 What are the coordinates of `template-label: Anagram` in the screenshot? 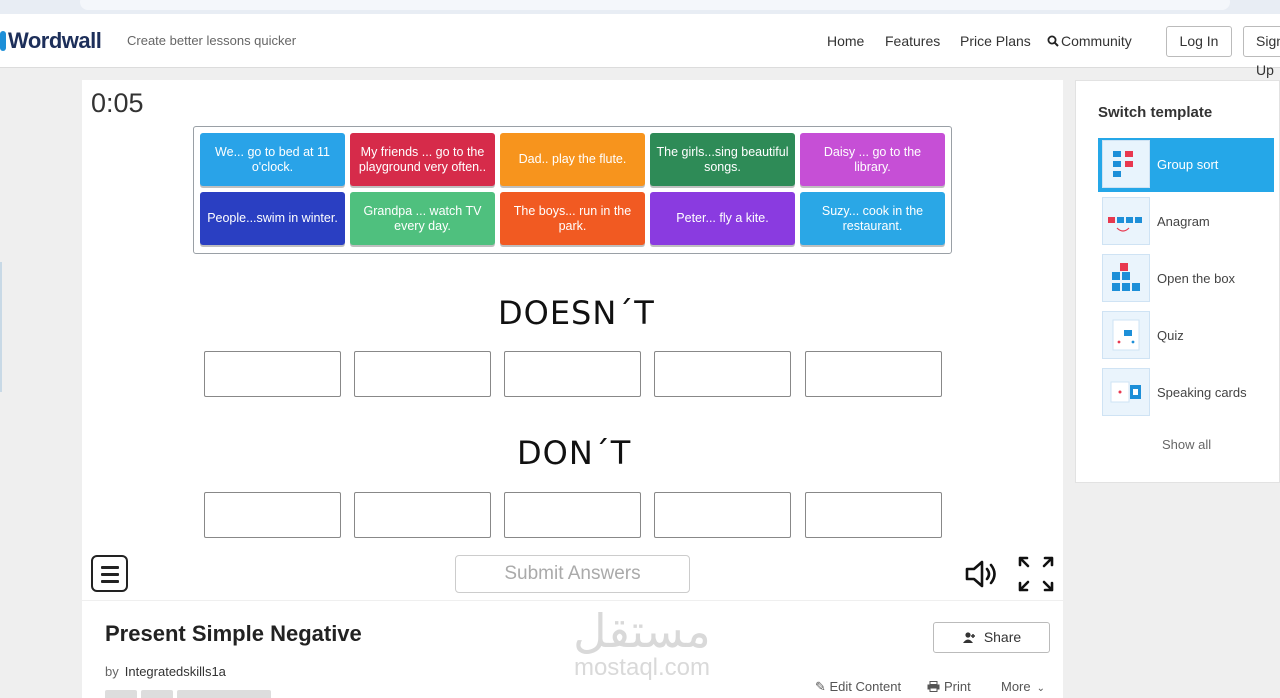 It's located at (1183, 221).